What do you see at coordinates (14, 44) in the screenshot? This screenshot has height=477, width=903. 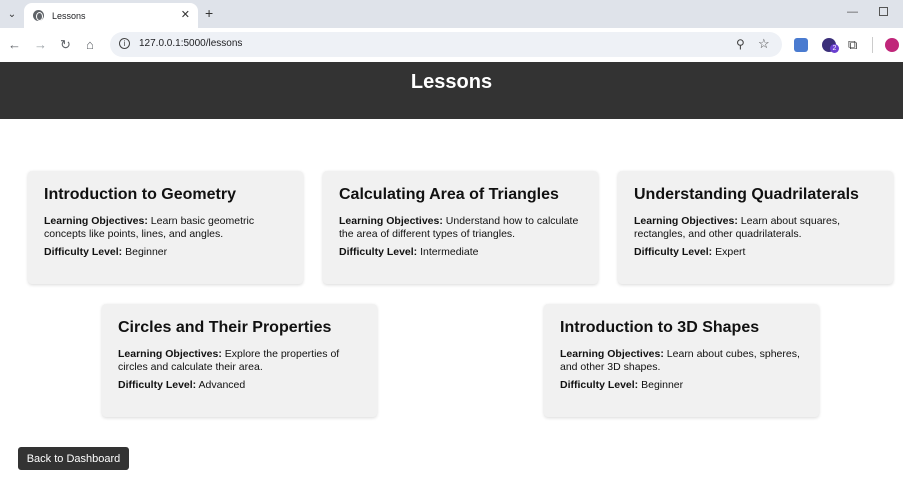 I see `back-arrow-icon: ←` at bounding box center [14, 44].